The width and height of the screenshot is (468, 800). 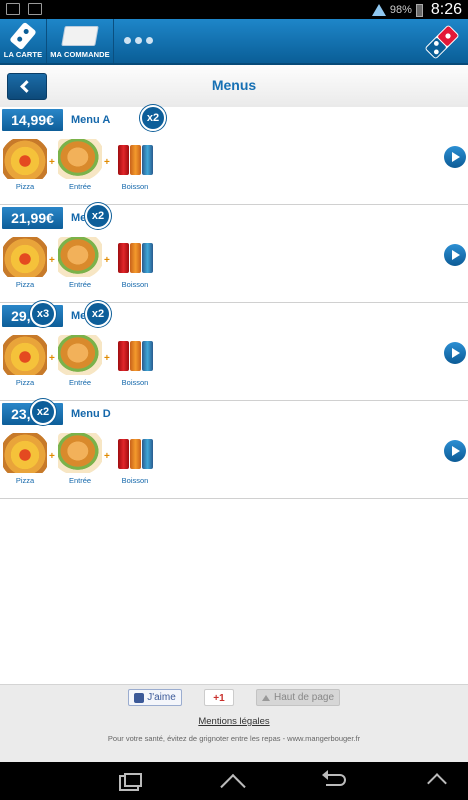 I want to click on chevron-up-icon, so click(x=437, y=783).